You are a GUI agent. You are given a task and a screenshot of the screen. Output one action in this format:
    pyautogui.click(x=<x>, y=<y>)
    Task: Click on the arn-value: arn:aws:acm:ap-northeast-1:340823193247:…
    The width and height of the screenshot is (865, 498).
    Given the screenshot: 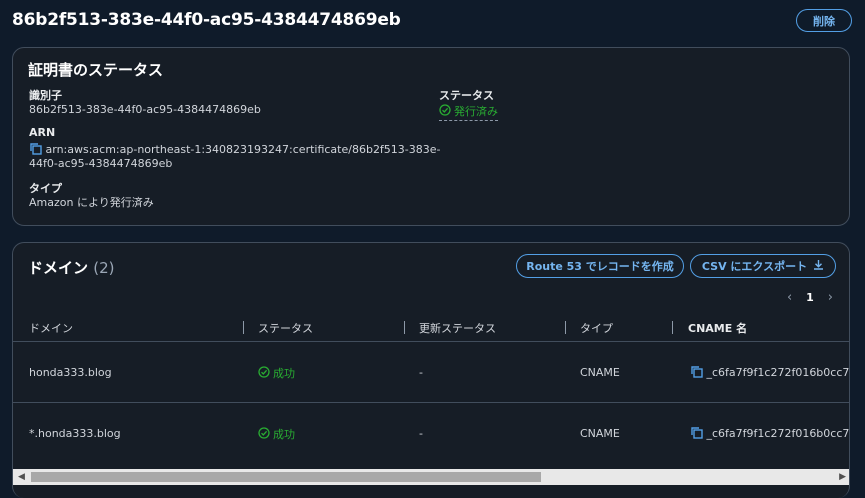 What is the action you would take?
    pyautogui.click(x=235, y=156)
    